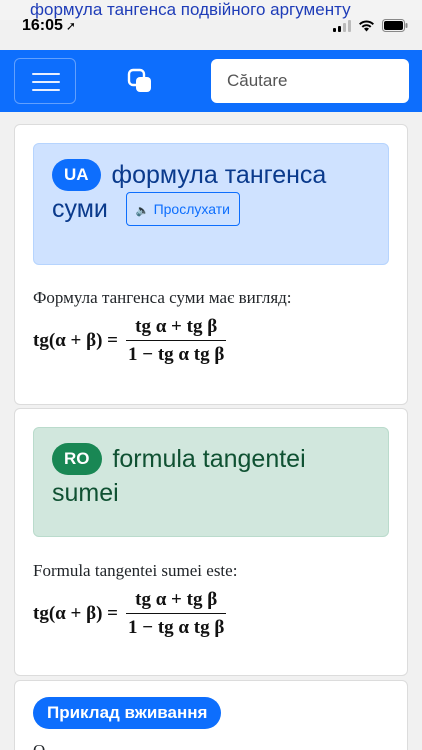 This screenshot has width=422, height=750. I want to click on lang-badge-ua: UA, so click(76, 175).